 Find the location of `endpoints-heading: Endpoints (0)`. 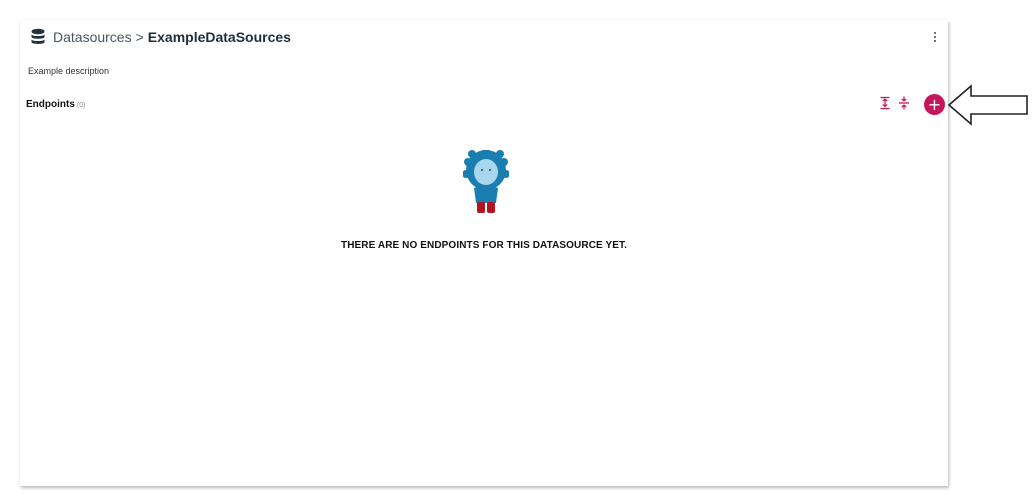

endpoints-heading: Endpoints (0) is located at coordinates (55, 104).